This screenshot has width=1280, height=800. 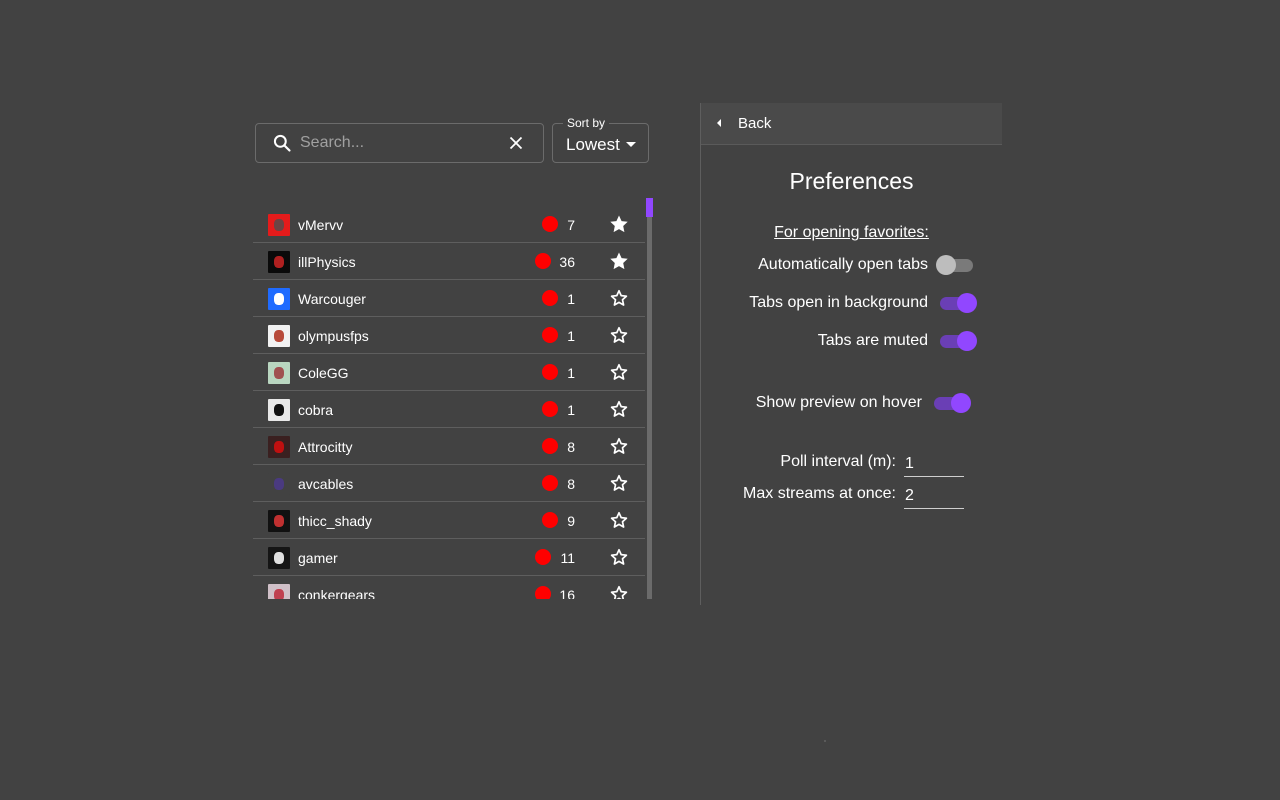 I want to click on stream-row: ColeGG 1, so click(x=449, y=372).